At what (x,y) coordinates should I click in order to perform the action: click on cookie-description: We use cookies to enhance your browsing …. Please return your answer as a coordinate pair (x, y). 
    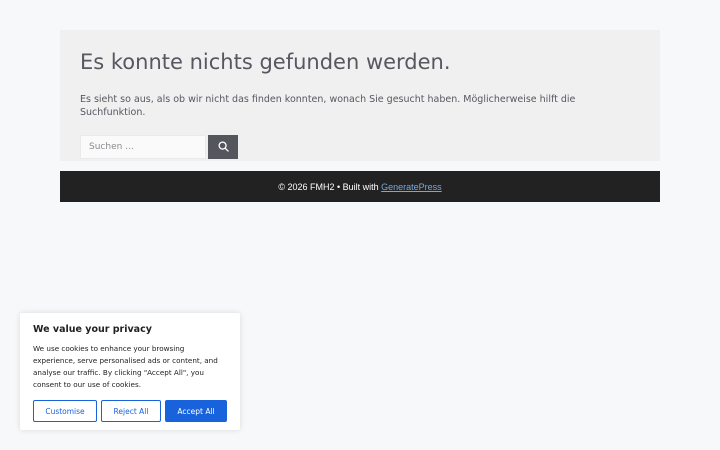
    Looking at the image, I should click on (125, 366).